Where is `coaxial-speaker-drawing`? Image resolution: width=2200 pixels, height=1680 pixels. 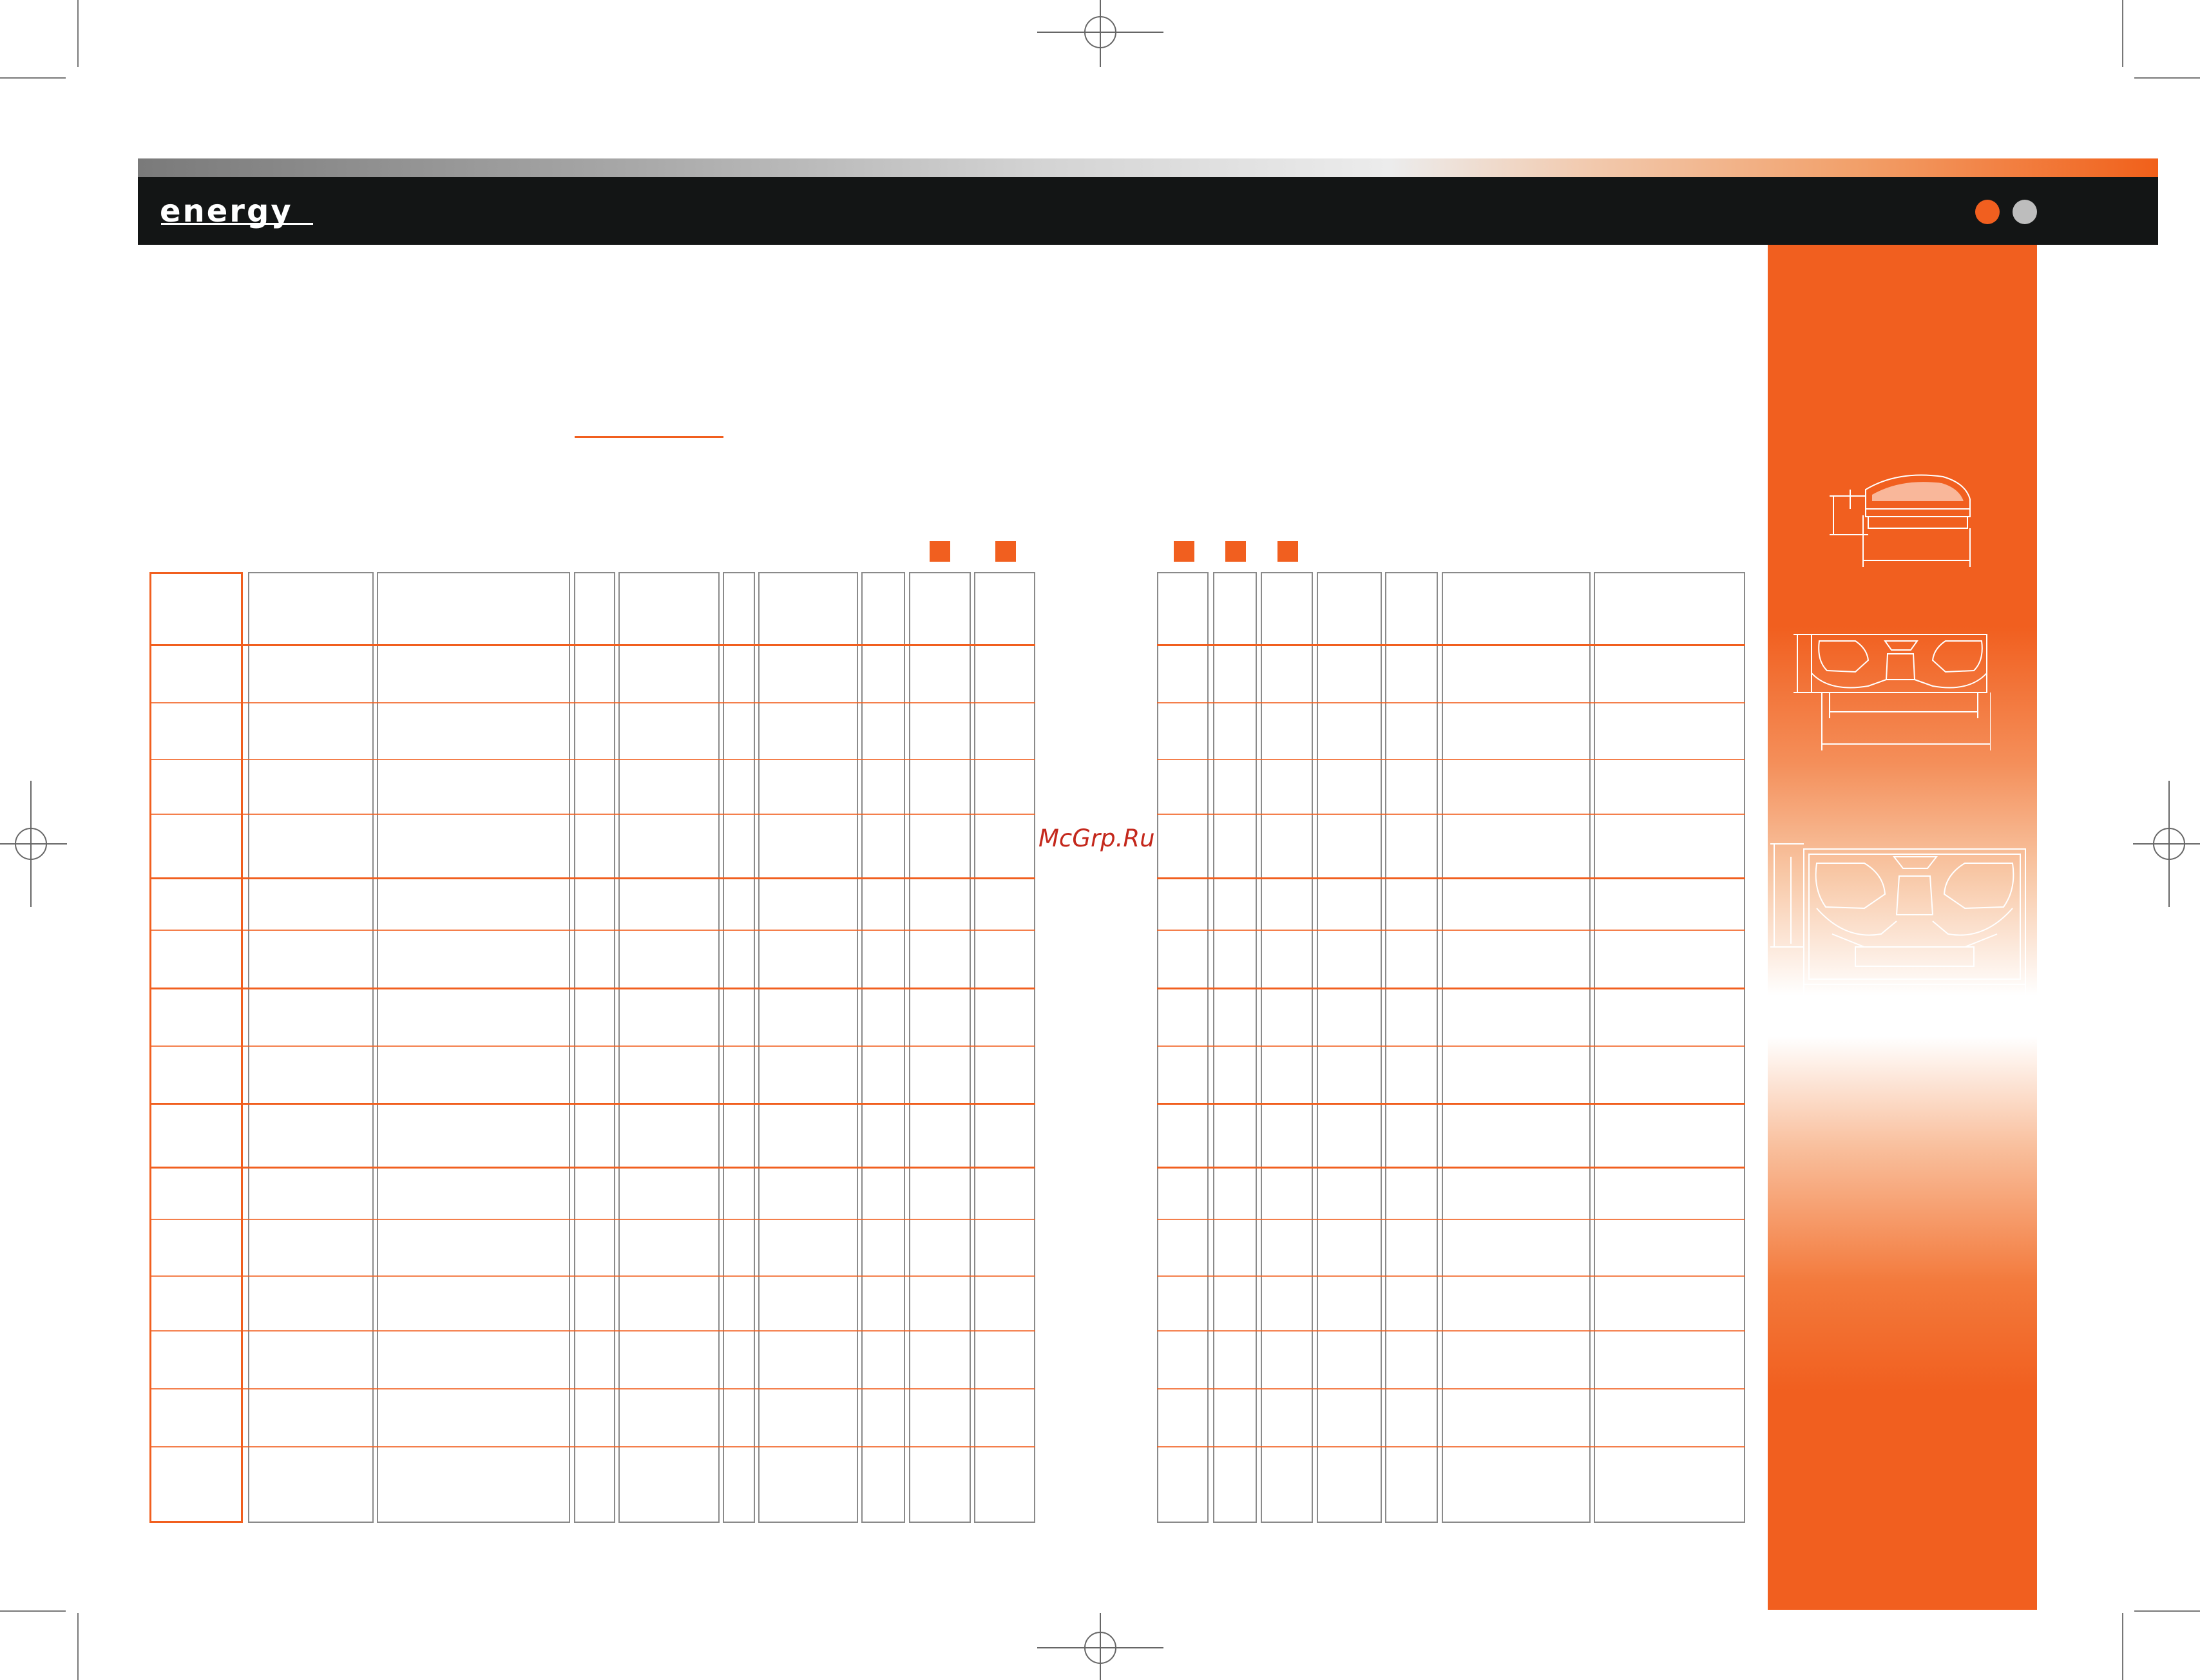
coaxial-speaker-drawing is located at coordinates (1892, 692).